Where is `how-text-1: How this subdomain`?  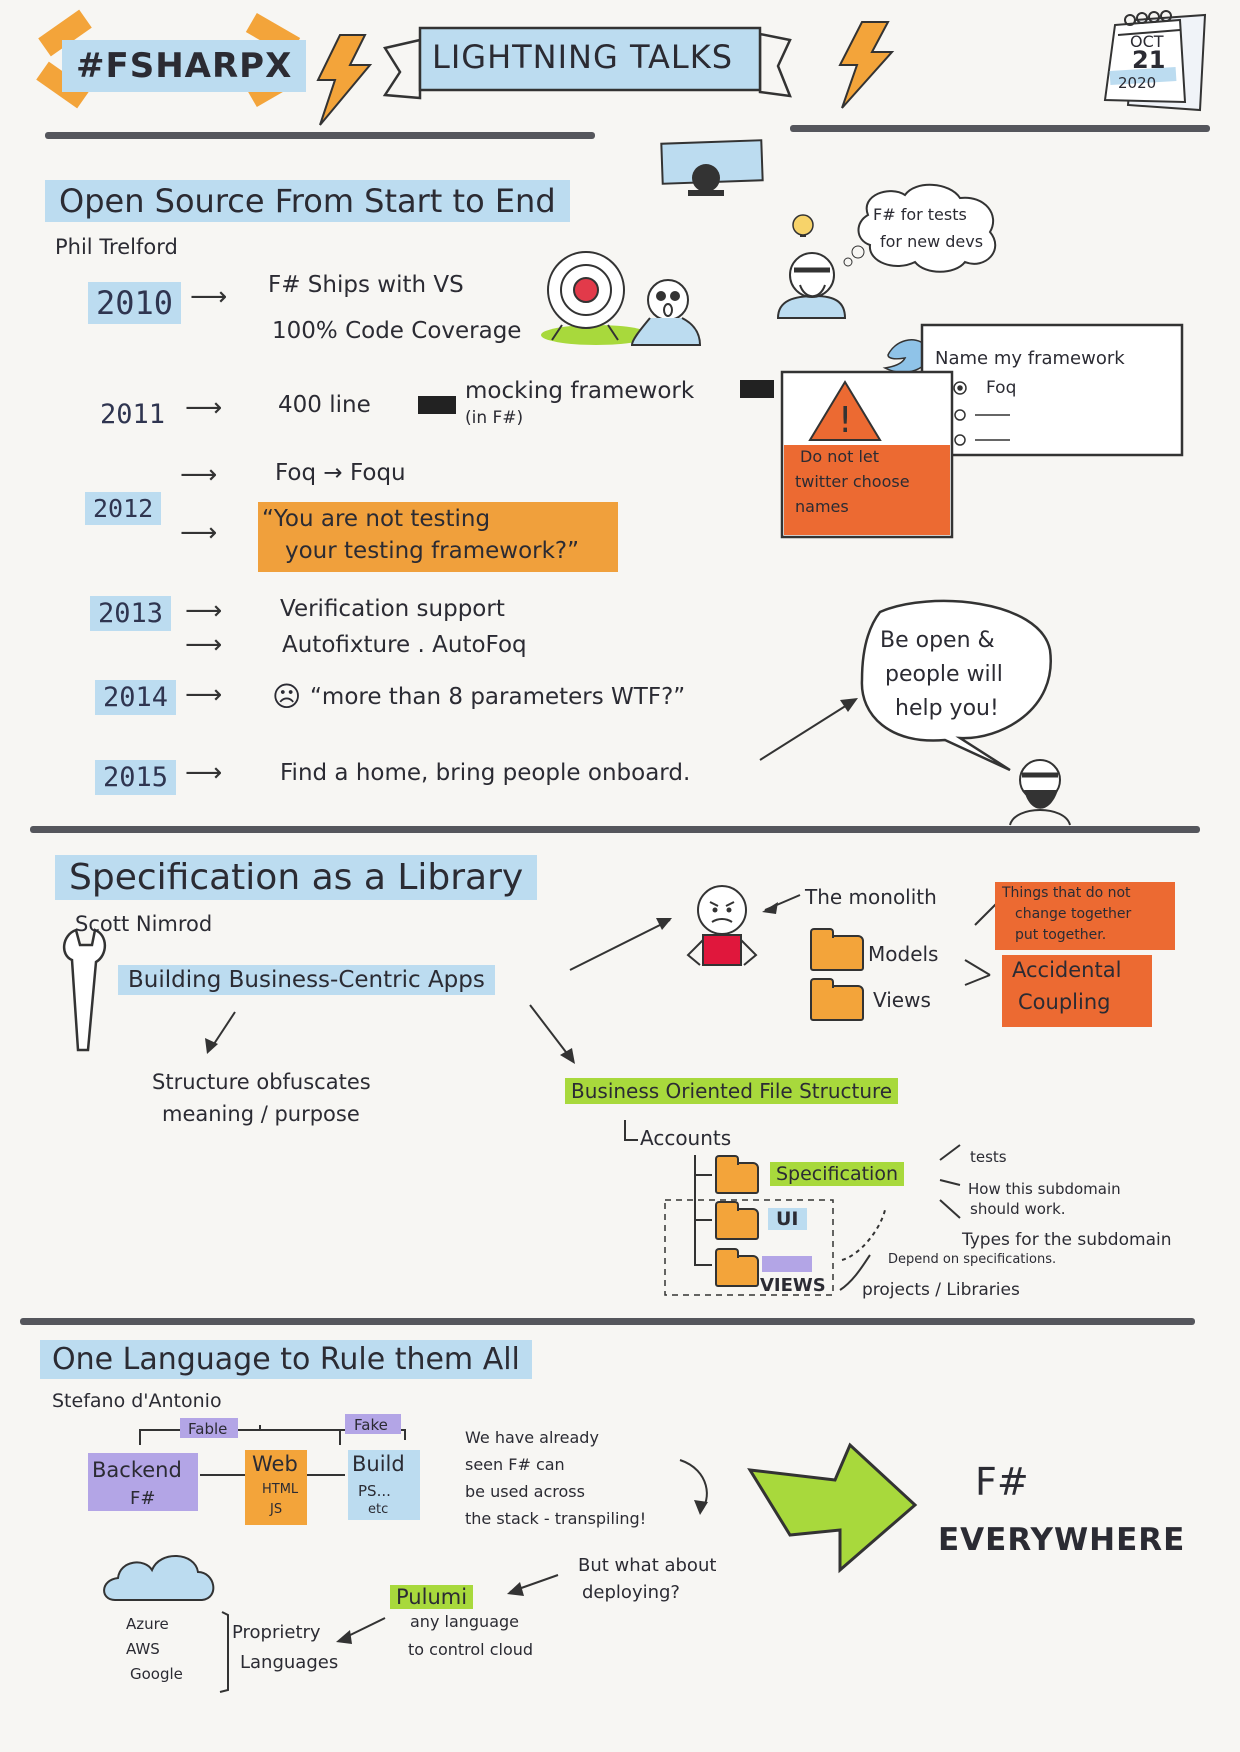 how-text-1: How this subdomain is located at coordinates (1044, 1189).